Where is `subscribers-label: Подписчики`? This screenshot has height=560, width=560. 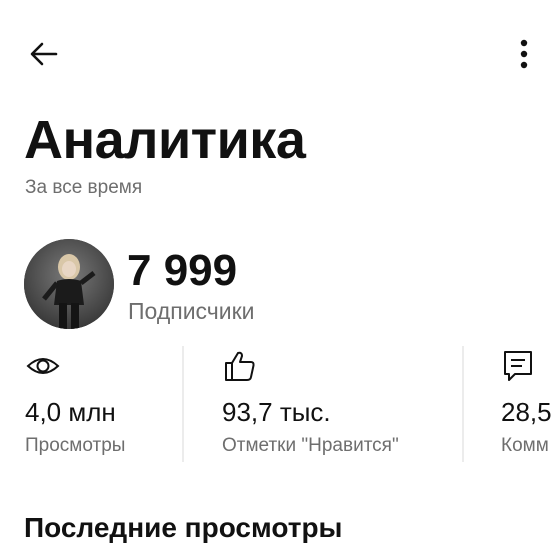 subscribers-label: Подписчики is located at coordinates (191, 311).